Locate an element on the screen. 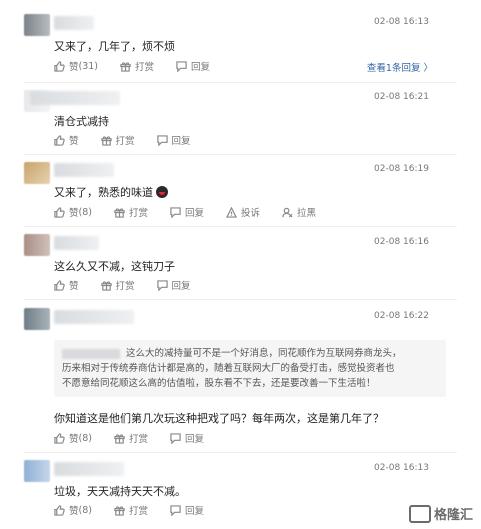 This screenshot has width=481, height=529. comment-actions: 赞 (31) 打赏 回复 is located at coordinates (143, 66).